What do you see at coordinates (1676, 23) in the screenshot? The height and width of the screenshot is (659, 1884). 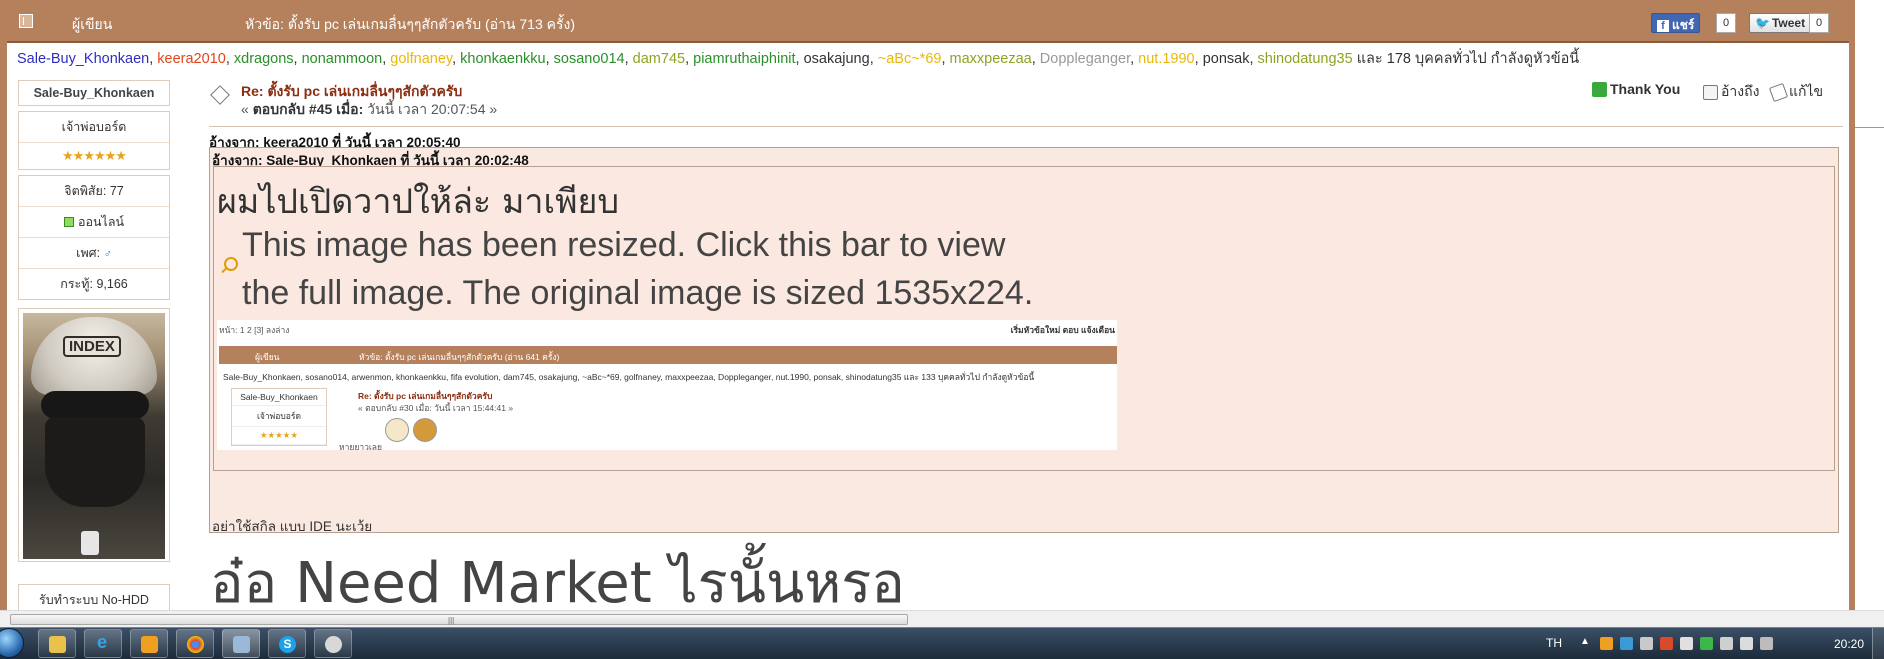 I see `facebook-share-button: f แชร์` at bounding box center [1676, 23].